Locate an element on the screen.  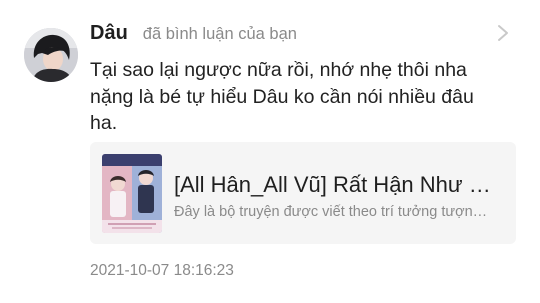
action-text: đã bình luận của bạn is located at coordinates (219, 34).